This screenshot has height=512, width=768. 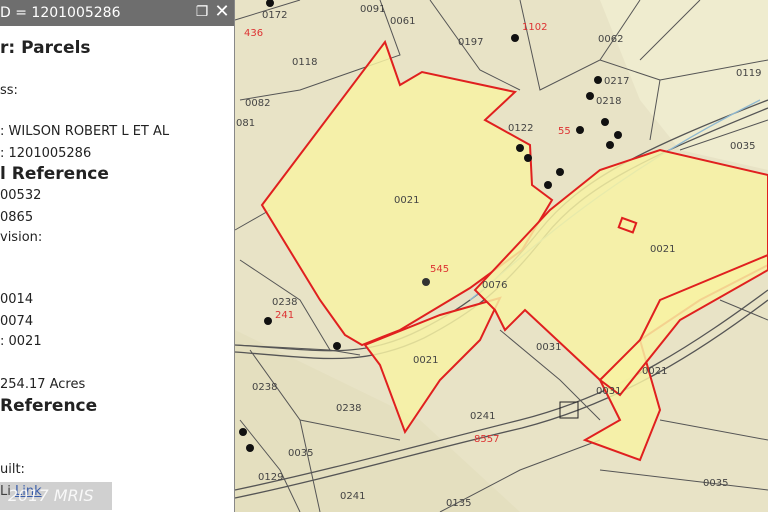 What do you see at coordinates (12, 469) in the screenshot?
I see `year-built-label: uilt:` at bounding box center [12, 469].